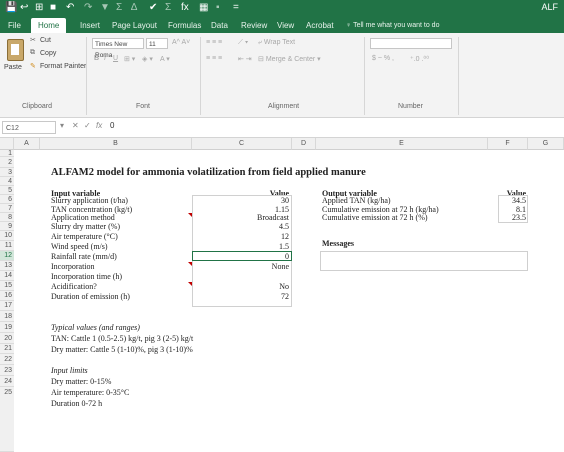  I want to click on grow-font-icon: A^ A˅, so click(181, 42).